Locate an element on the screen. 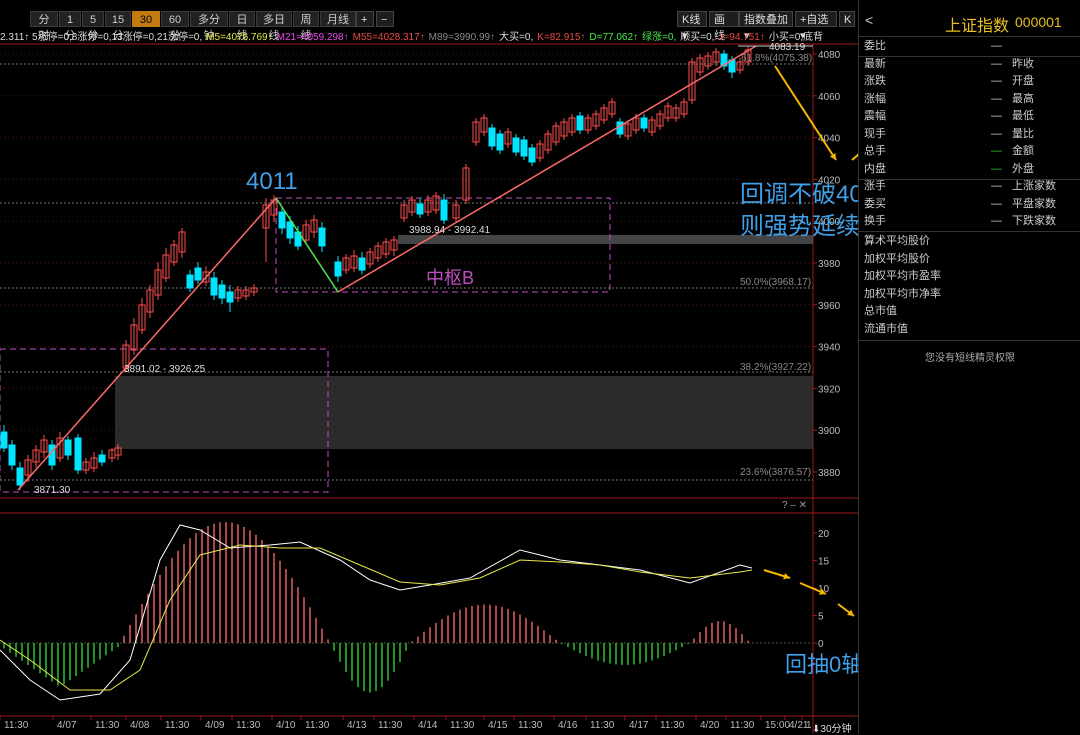 Image resolution: width=1080 pixels, height=735 pixels. period-tab-6: 多分钟 is located at coordinates (209, 26).